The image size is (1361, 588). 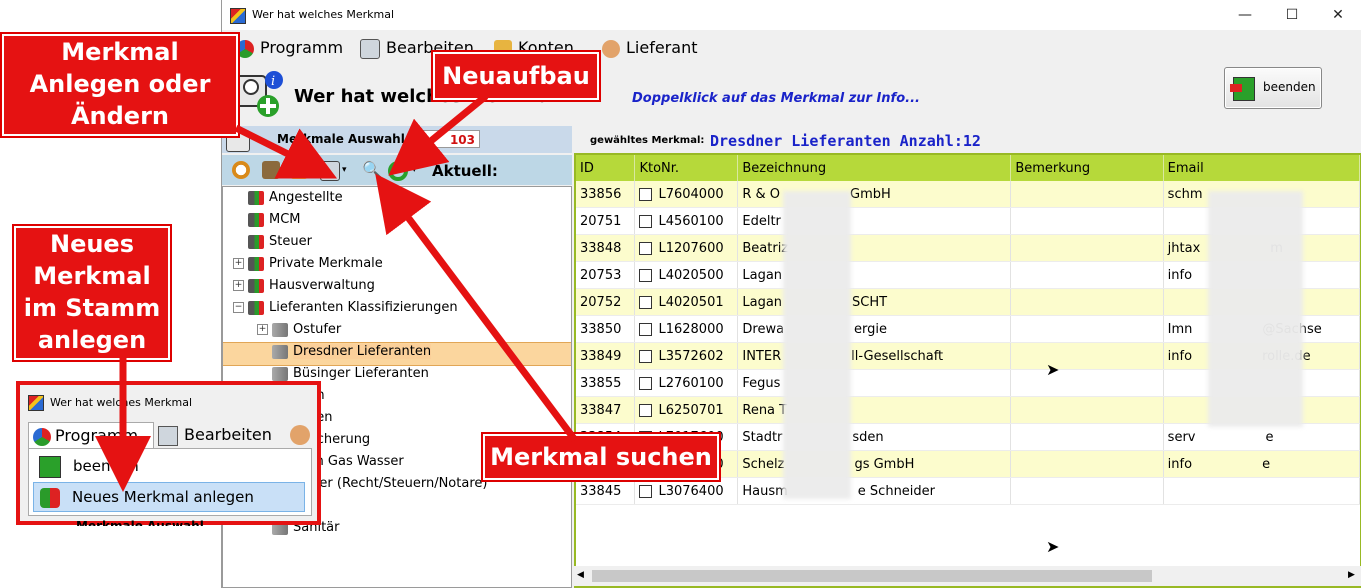 What do you see at coordinates (438, 134) in the screenshot?
I see `arrow-to-refresh` at bounding box center [438, 134].